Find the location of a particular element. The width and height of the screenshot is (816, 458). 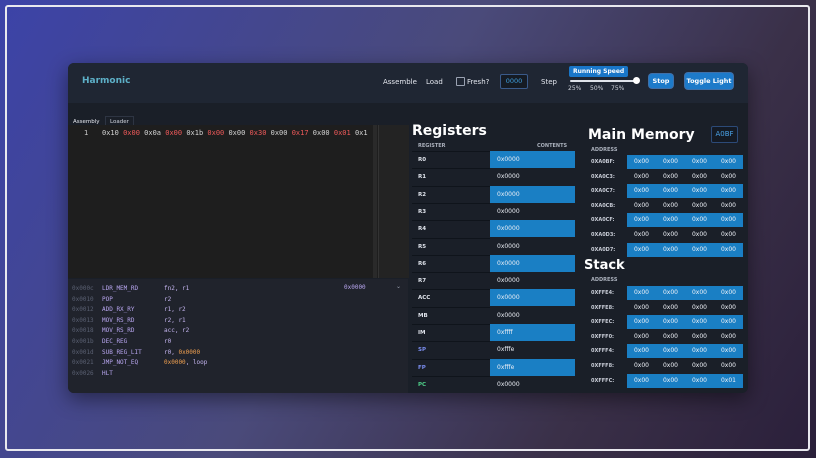

argument-text: acc, r2 is located at coordinates (177, 331).